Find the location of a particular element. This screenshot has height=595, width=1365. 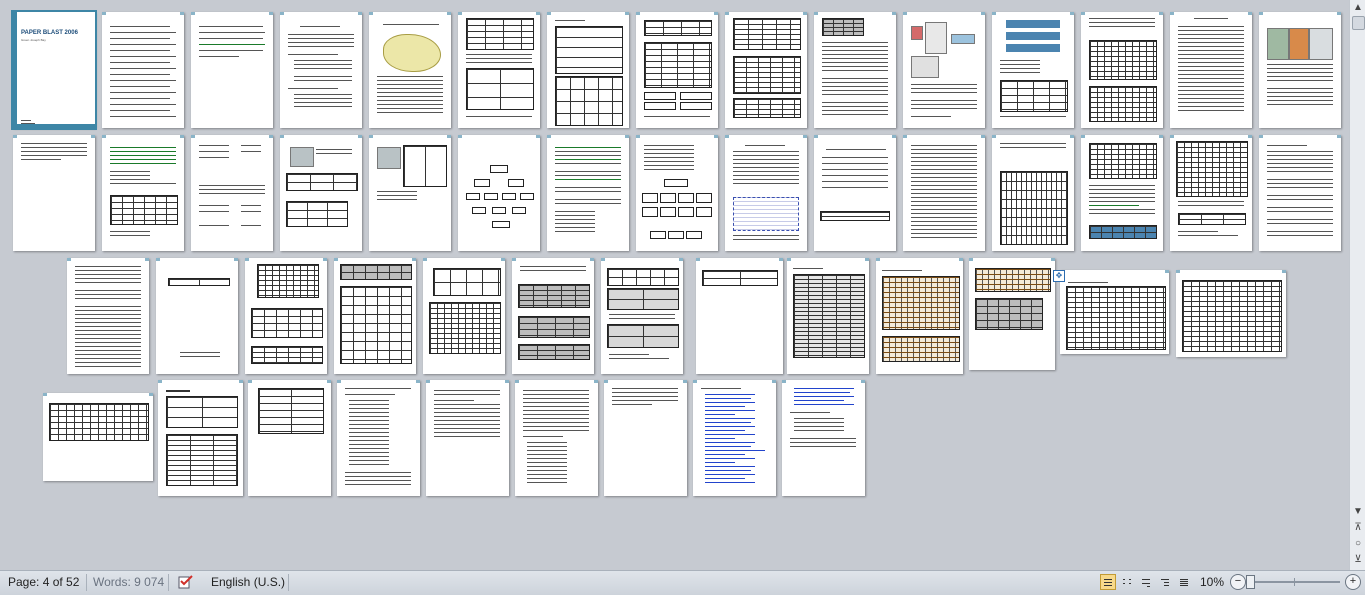

scroll-thumb is located at coordinates (1358, 23).